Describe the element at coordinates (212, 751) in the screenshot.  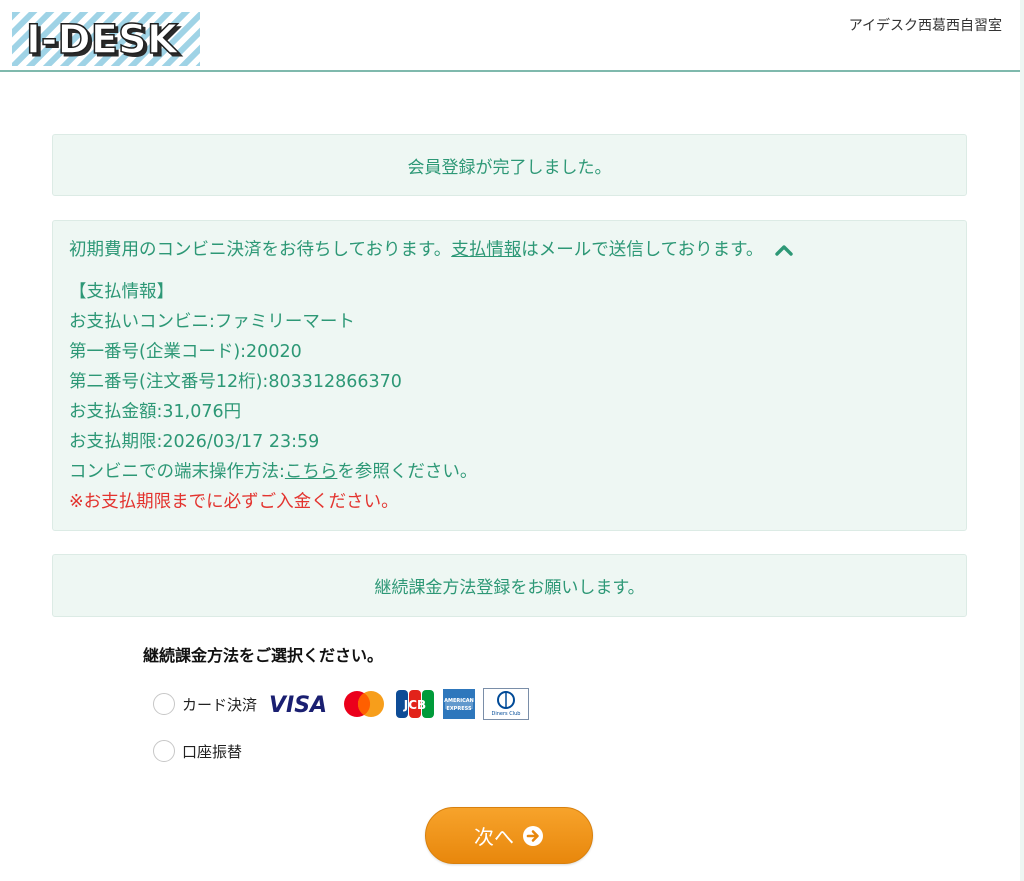
I see `bank-transfer-label: 口座振替` at that location.